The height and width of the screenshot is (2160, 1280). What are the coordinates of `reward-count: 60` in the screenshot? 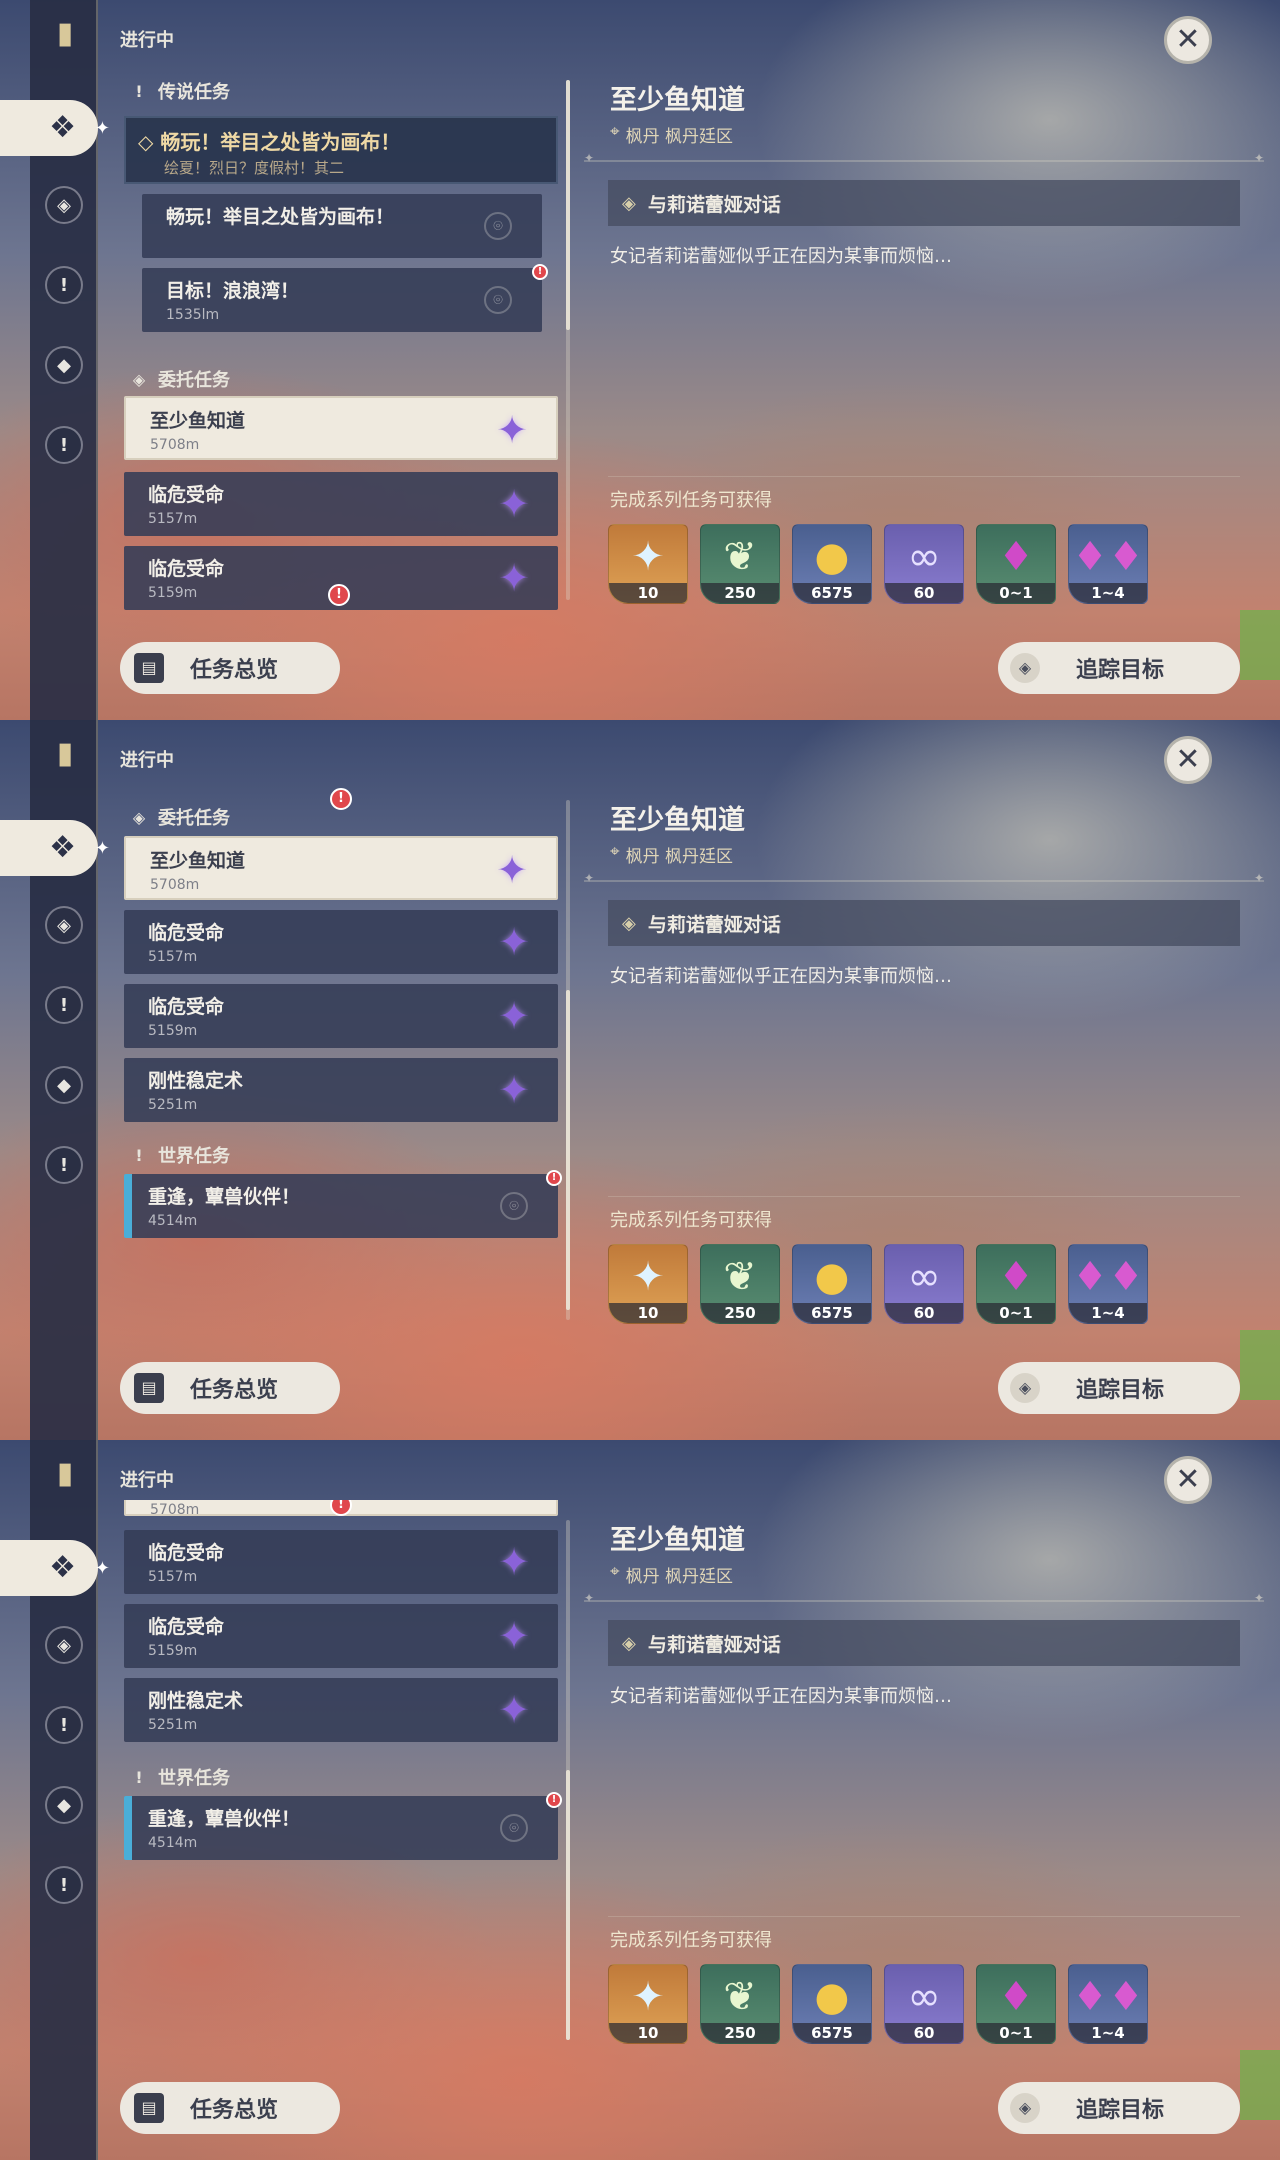 It's located at (924, 1313).